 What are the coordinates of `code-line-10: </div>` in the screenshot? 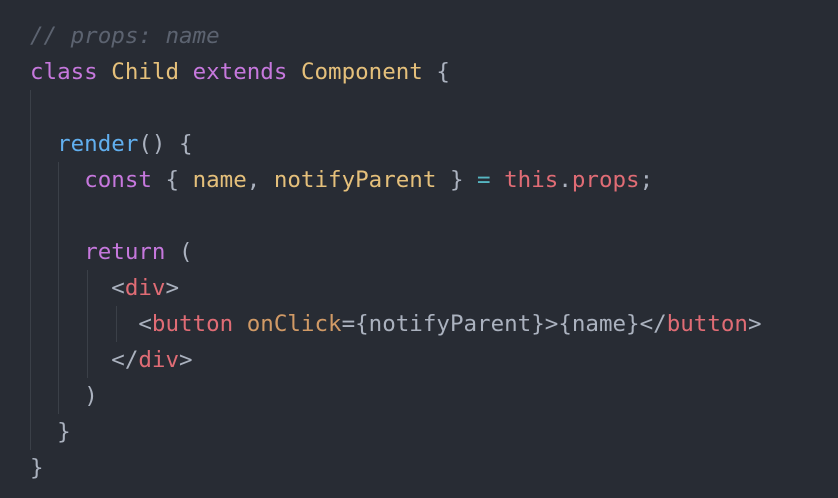 It's located at (111, 360).